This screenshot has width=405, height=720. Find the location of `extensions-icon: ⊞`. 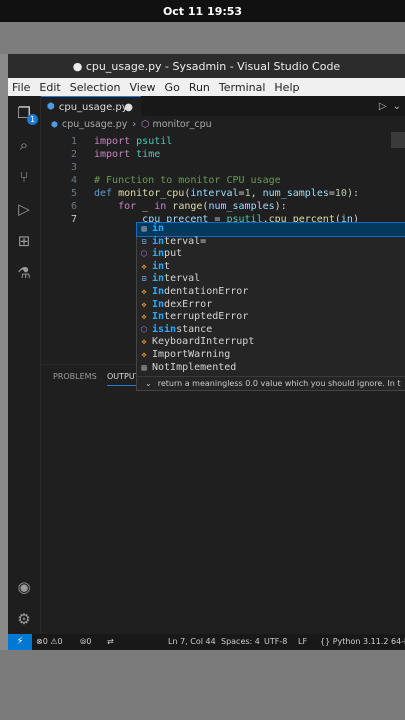

extensions-icon: ⊞ is located at coordinates (24, 241).